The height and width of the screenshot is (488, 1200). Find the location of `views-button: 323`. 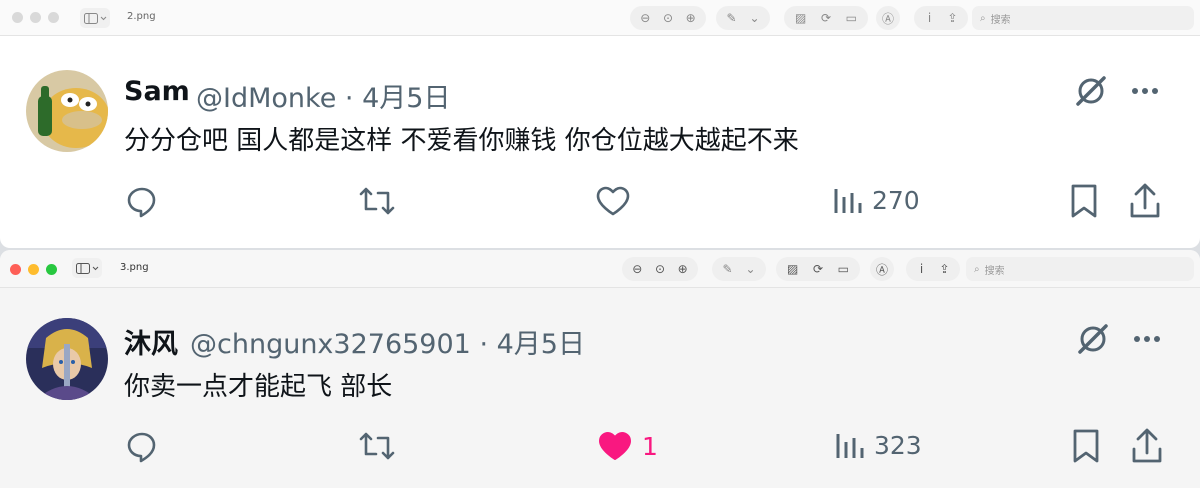

views-button: 323 is located at coordinates (878, 445).